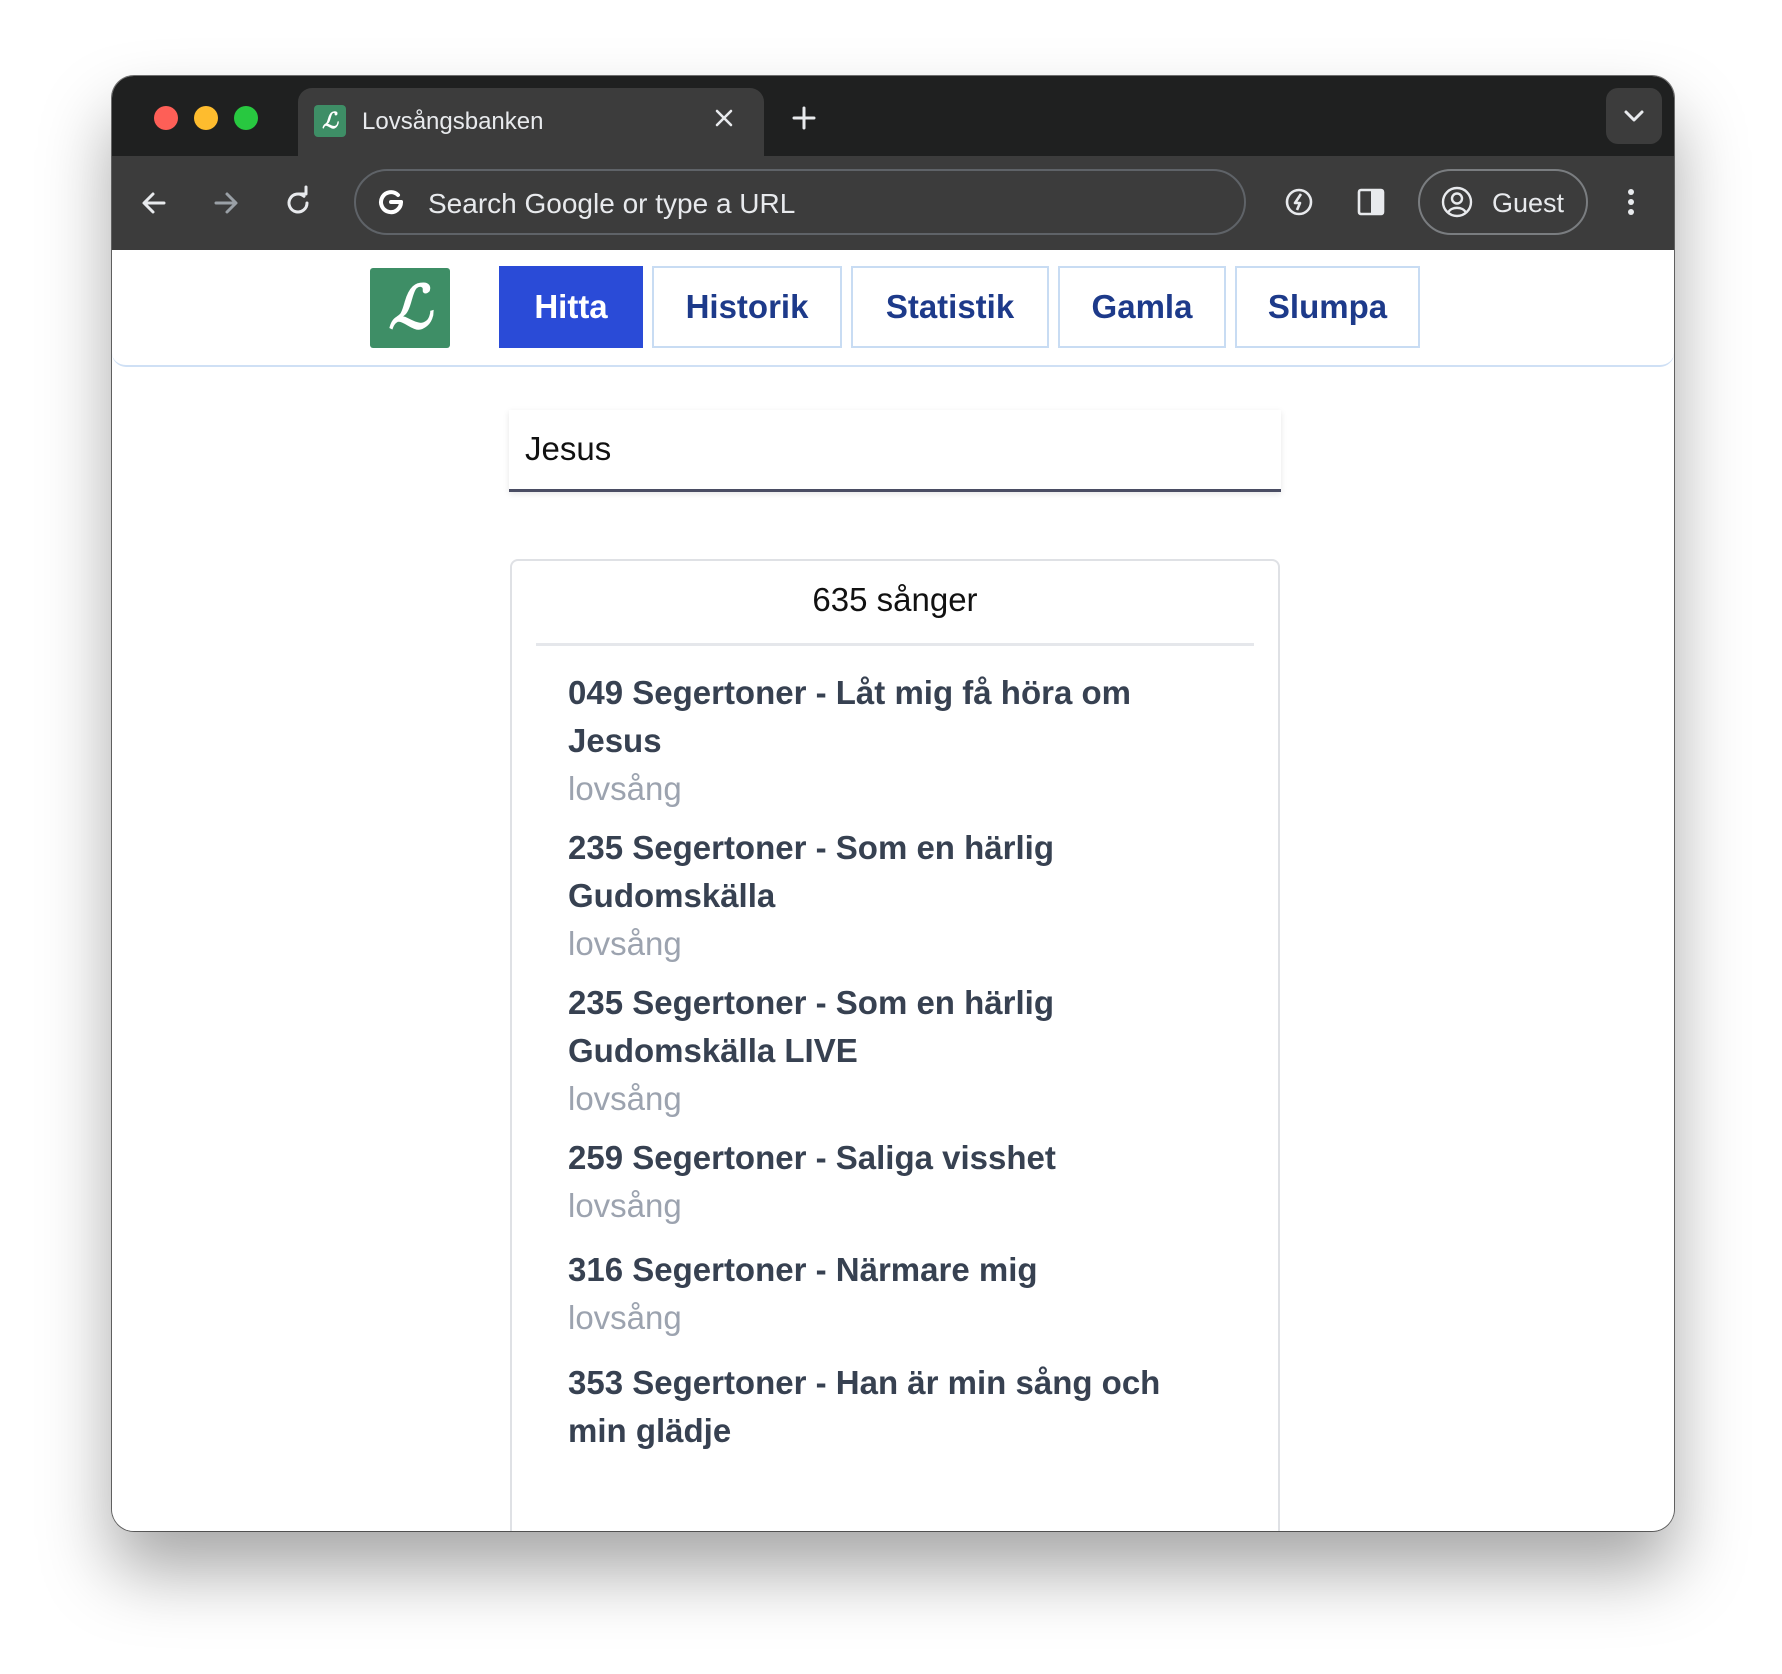  What do you see at coordinates (893, 116) in the screenshot?
I see `tab-strip: ℒ Lovsångsbanken` at bounding box center [893, 116].